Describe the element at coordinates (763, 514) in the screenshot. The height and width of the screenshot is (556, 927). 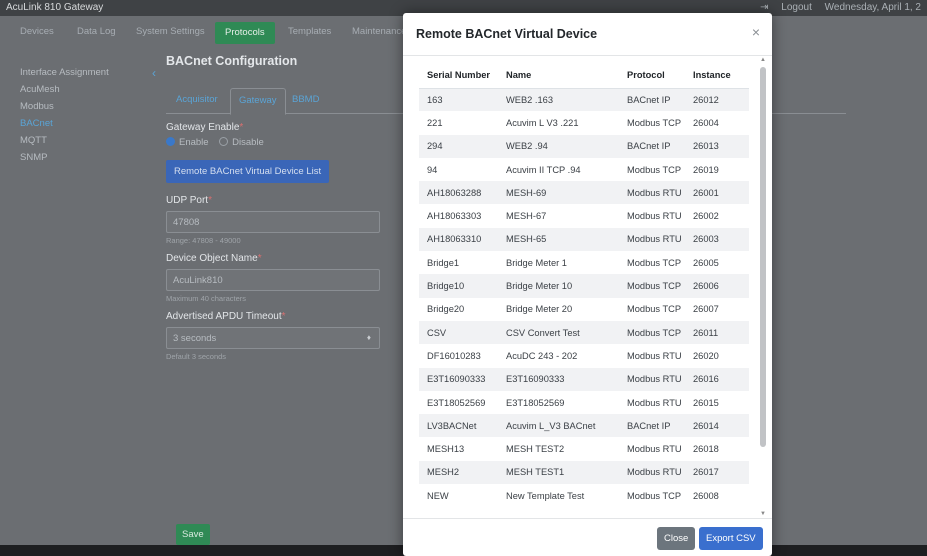
I see `scroll-down-icon: ▼` at that location.